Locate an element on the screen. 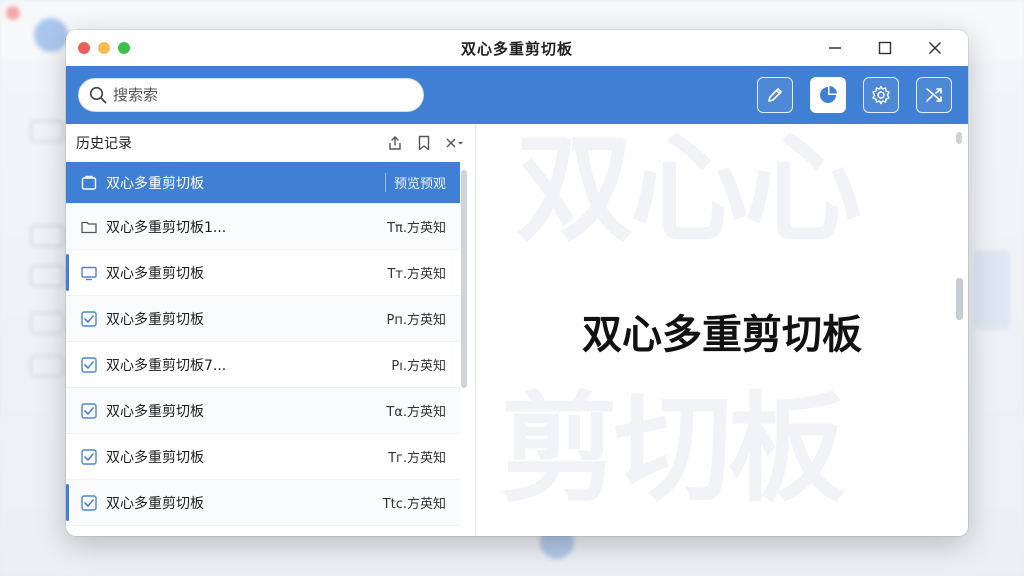 The height and width of the screenshot is (576, 1024). history-item: 双心多重剪切板 Tг.方英知 is located at coordinates (263, 457).